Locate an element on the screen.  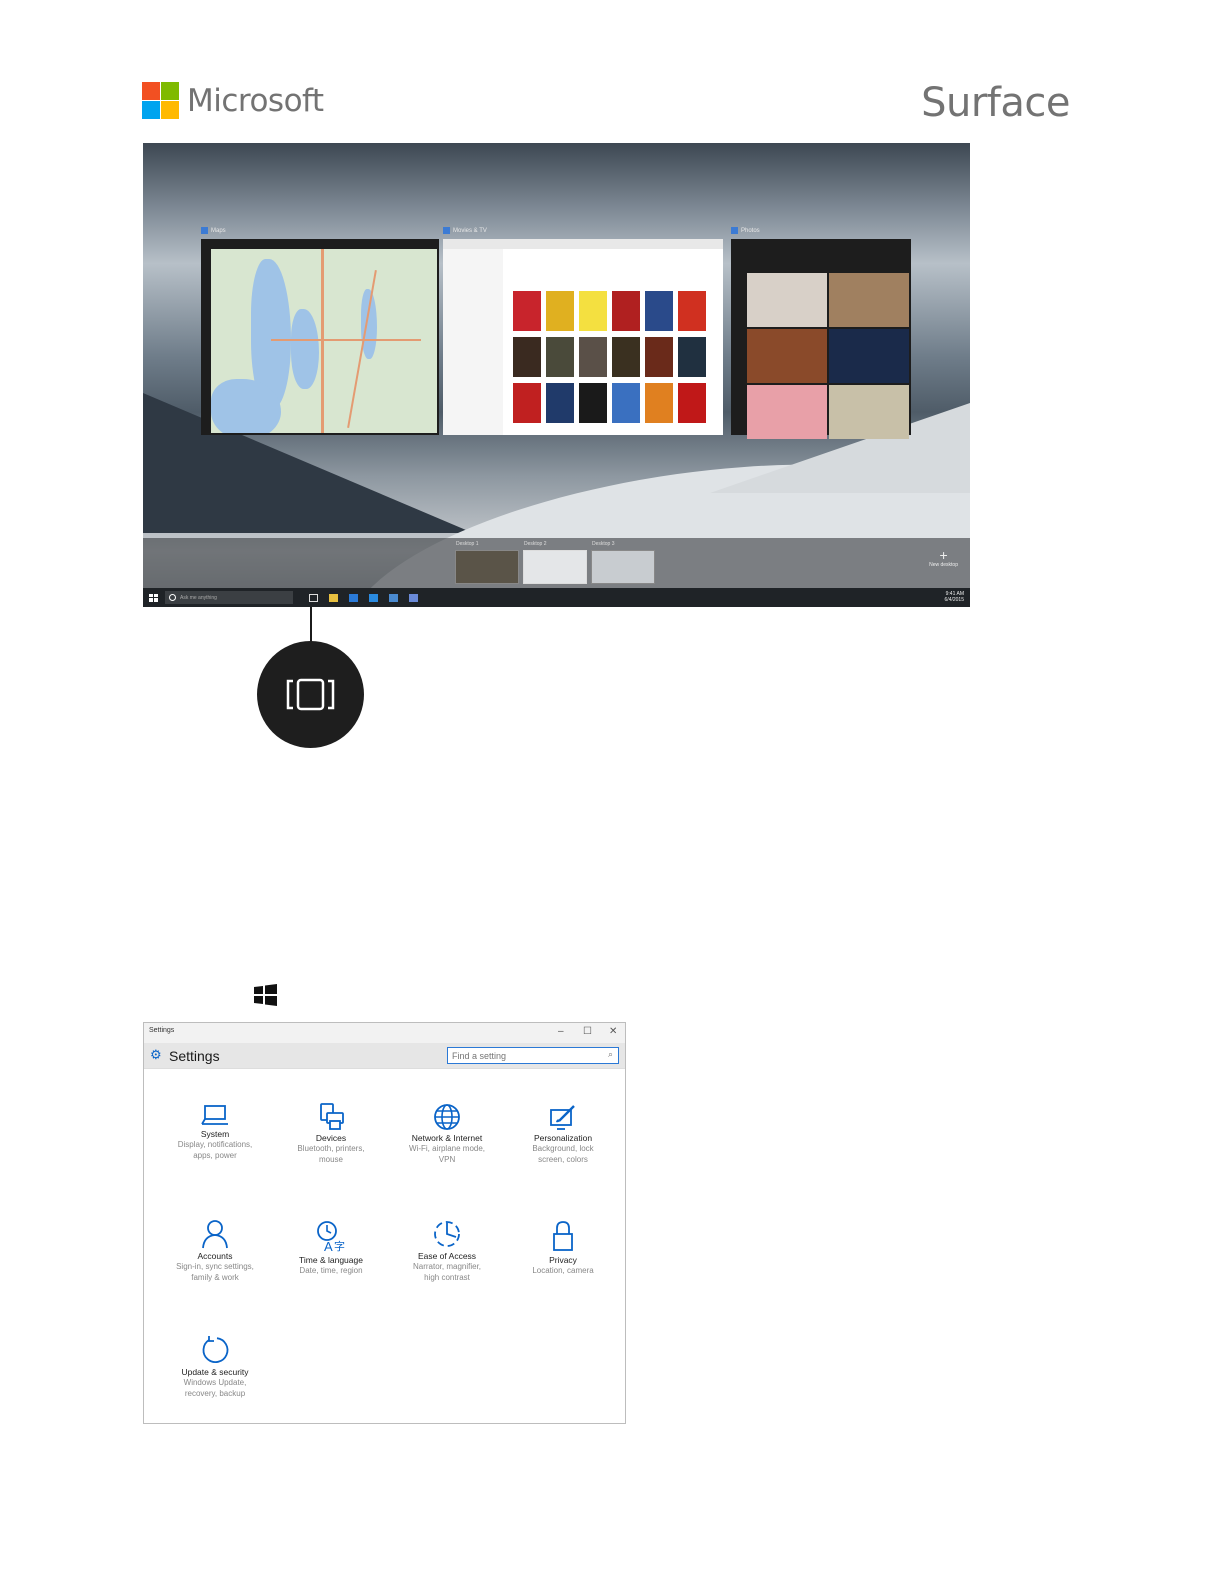
app-icon is located at coordinates (413, 597).